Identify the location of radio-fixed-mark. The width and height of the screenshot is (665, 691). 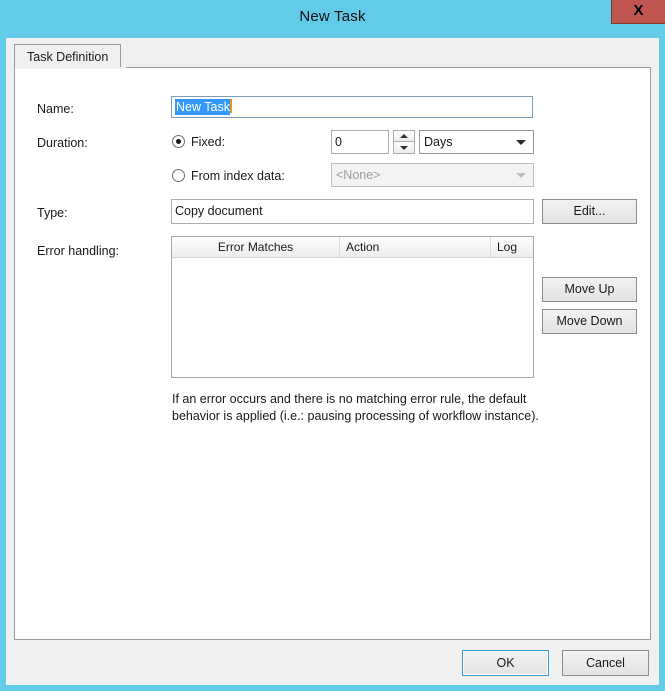
(178, 141).